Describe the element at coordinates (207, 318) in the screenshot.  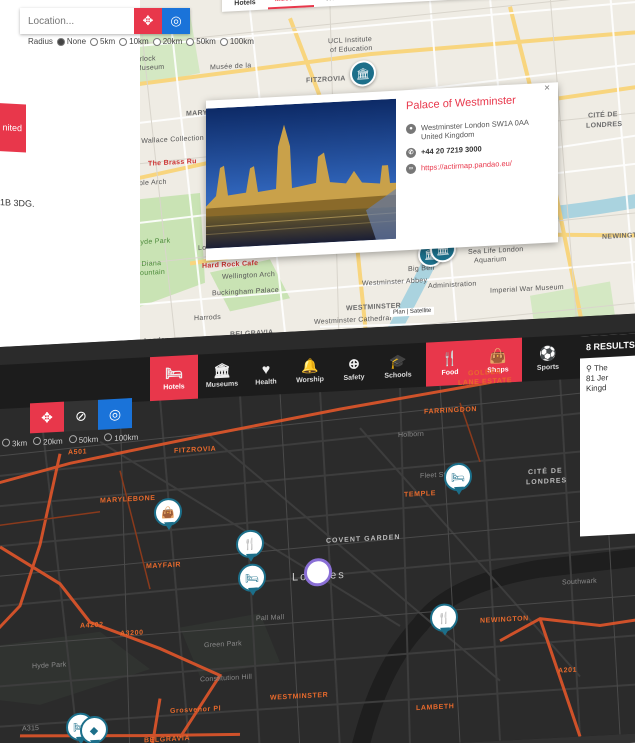
I see `map-label: Harrods` at that location.